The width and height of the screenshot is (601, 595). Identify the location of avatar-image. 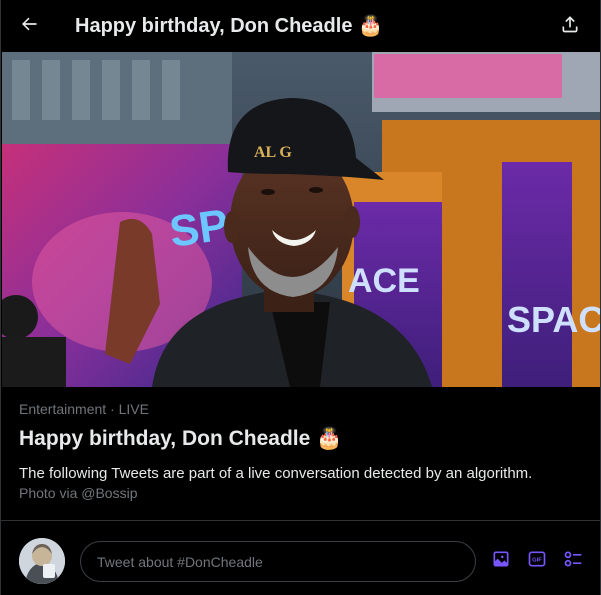
(42, 561).